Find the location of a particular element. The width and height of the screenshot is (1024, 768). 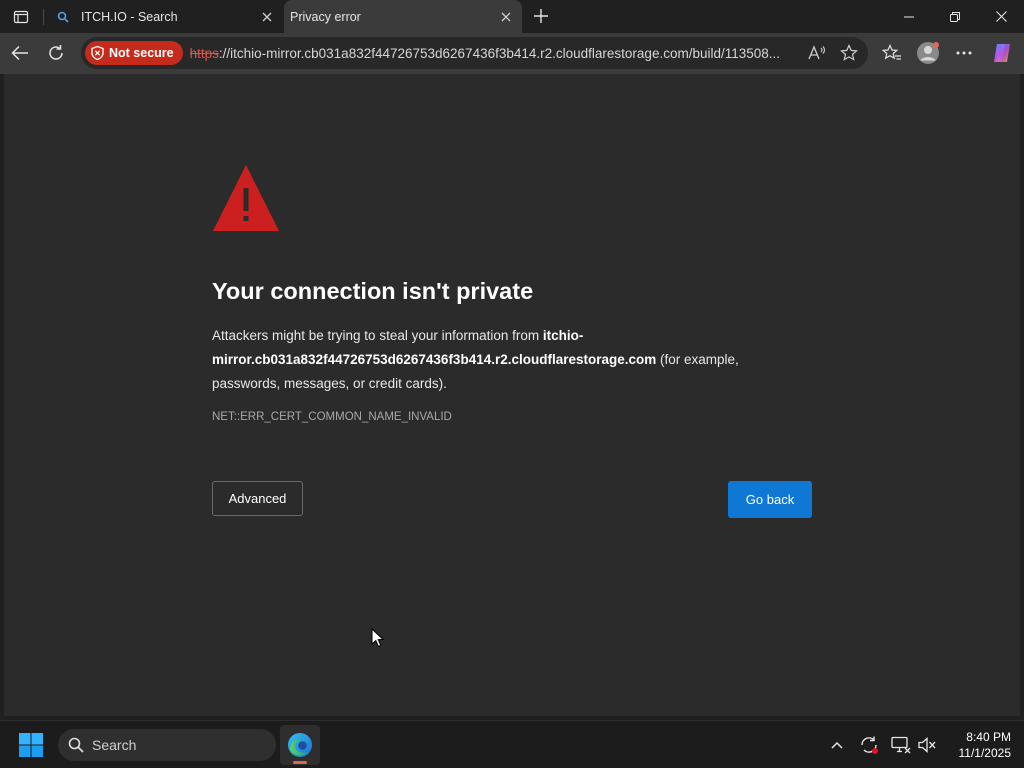

tray-sync-button is located at coordinates (869, 745).